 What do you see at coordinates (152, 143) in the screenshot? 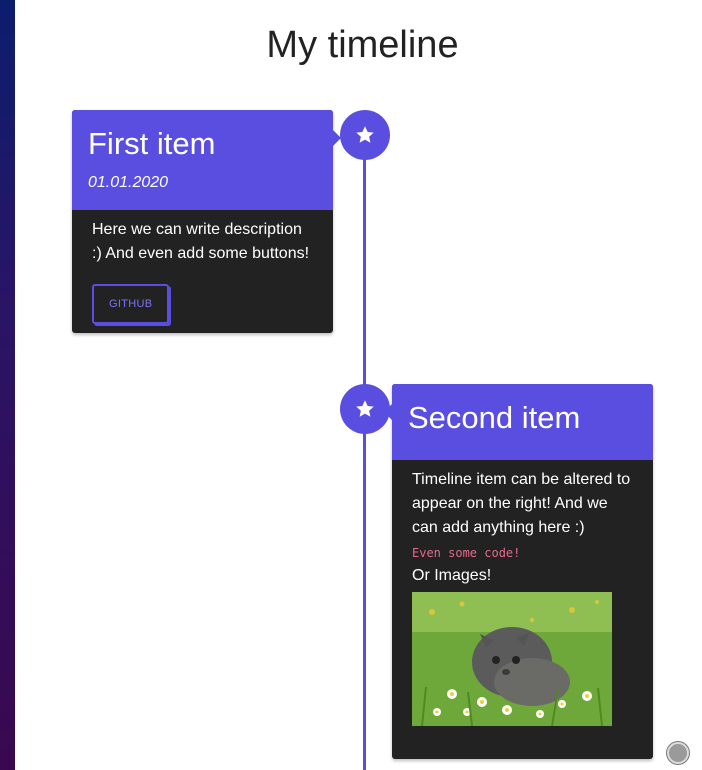
I see `card-title: First item` at bounding box center [152, 143].